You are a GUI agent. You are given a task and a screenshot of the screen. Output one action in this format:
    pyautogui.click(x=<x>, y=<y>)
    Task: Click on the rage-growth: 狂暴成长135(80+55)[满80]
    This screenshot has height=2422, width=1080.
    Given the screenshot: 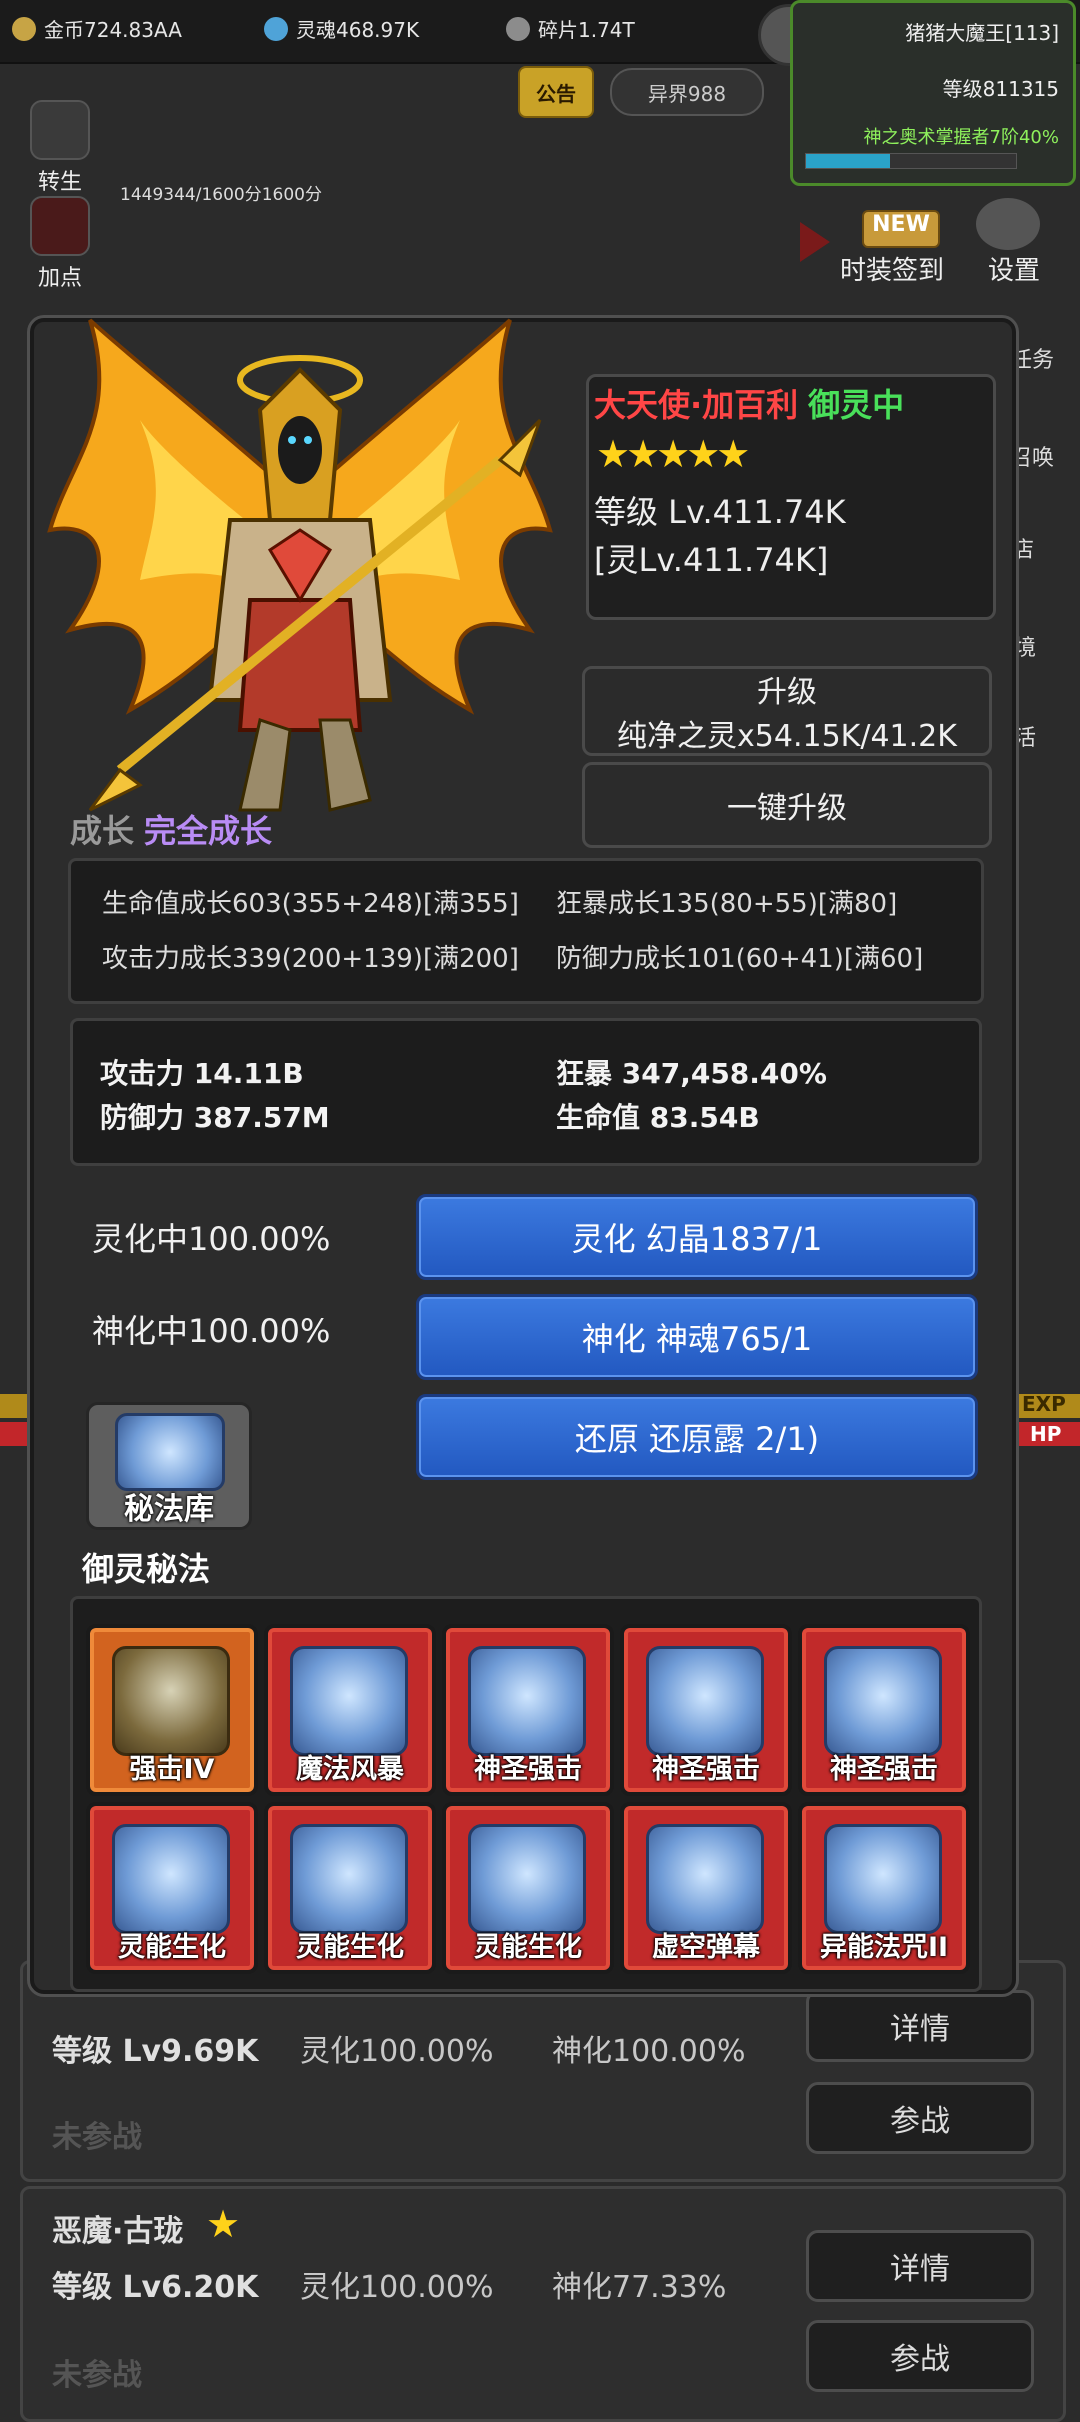 What is the action you would take?
    pyautogui.click(x=727, y=904)
    